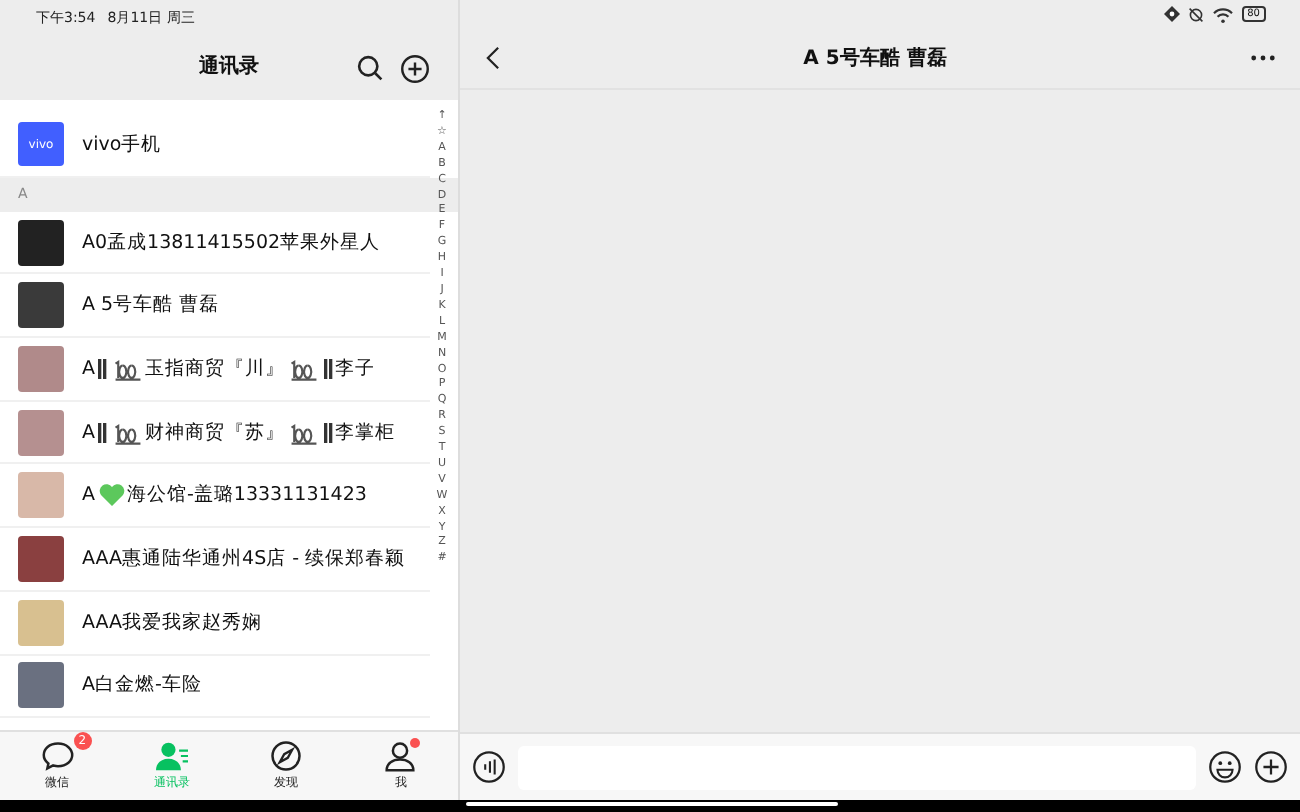 The image size is (1300, 812). Describe the element at coordinates (215, 496) in the screenshot. I see `contact-item: A 海公馆-盖璐13331131423` at that location.